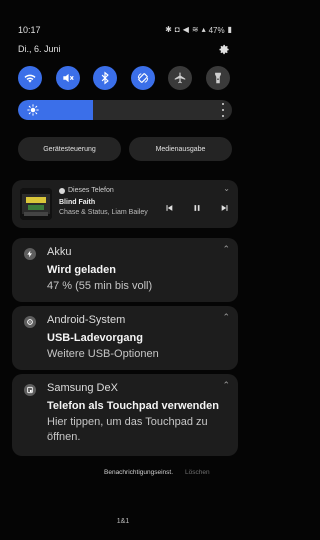 The image size is (320, 540). What do you see at coordinates (91, 190) in the screenshot?
I see `media-source-label: Dieses Telefon` at bounding box center [91, 190].